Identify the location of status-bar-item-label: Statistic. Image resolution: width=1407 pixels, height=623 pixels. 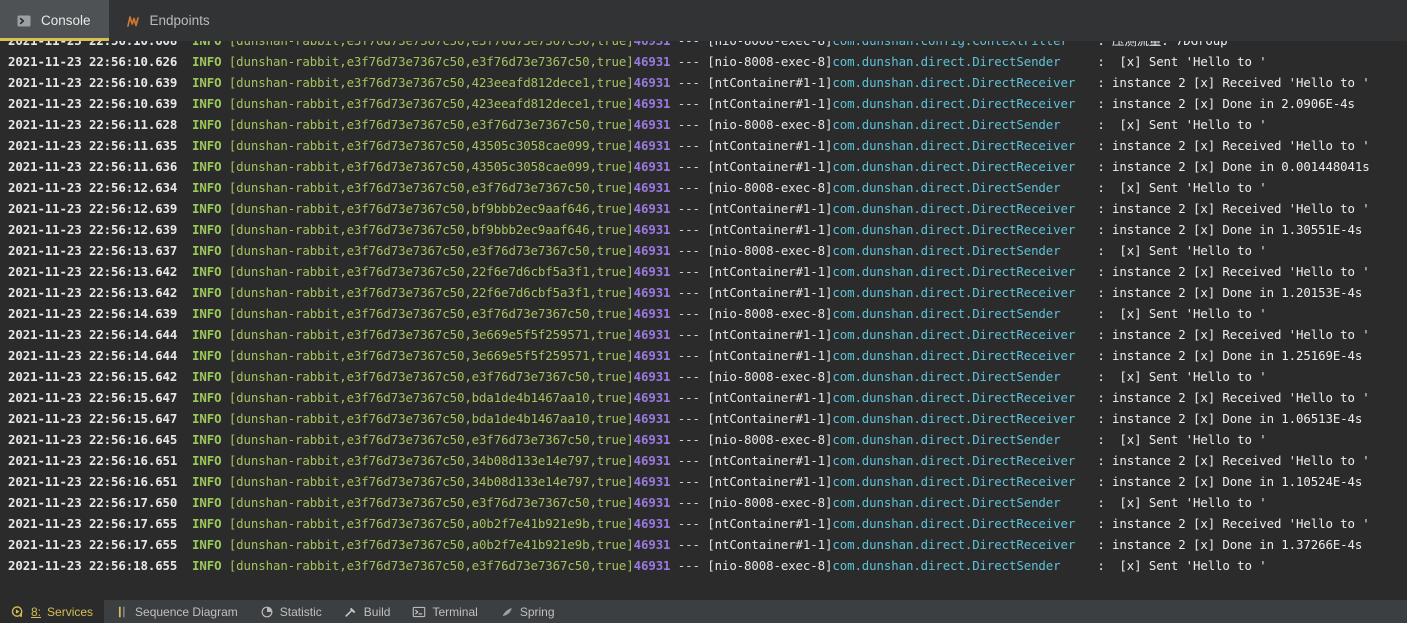
(300, 611).